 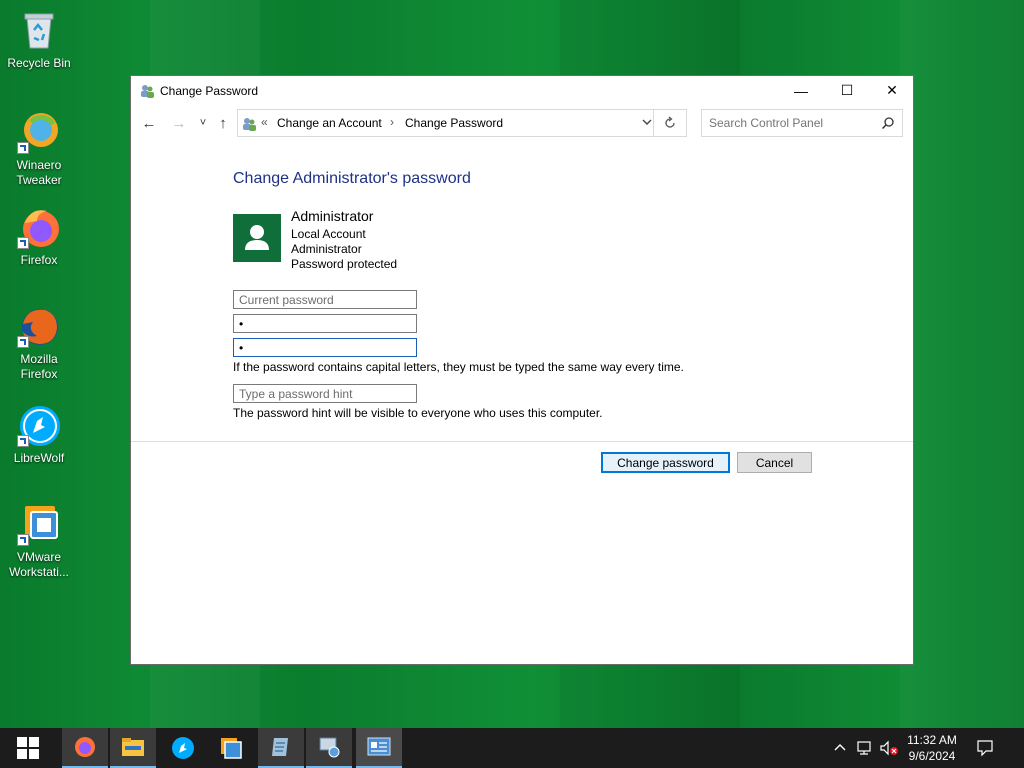 I want to click on taskbar-firefox, so click(x=85, y=748).